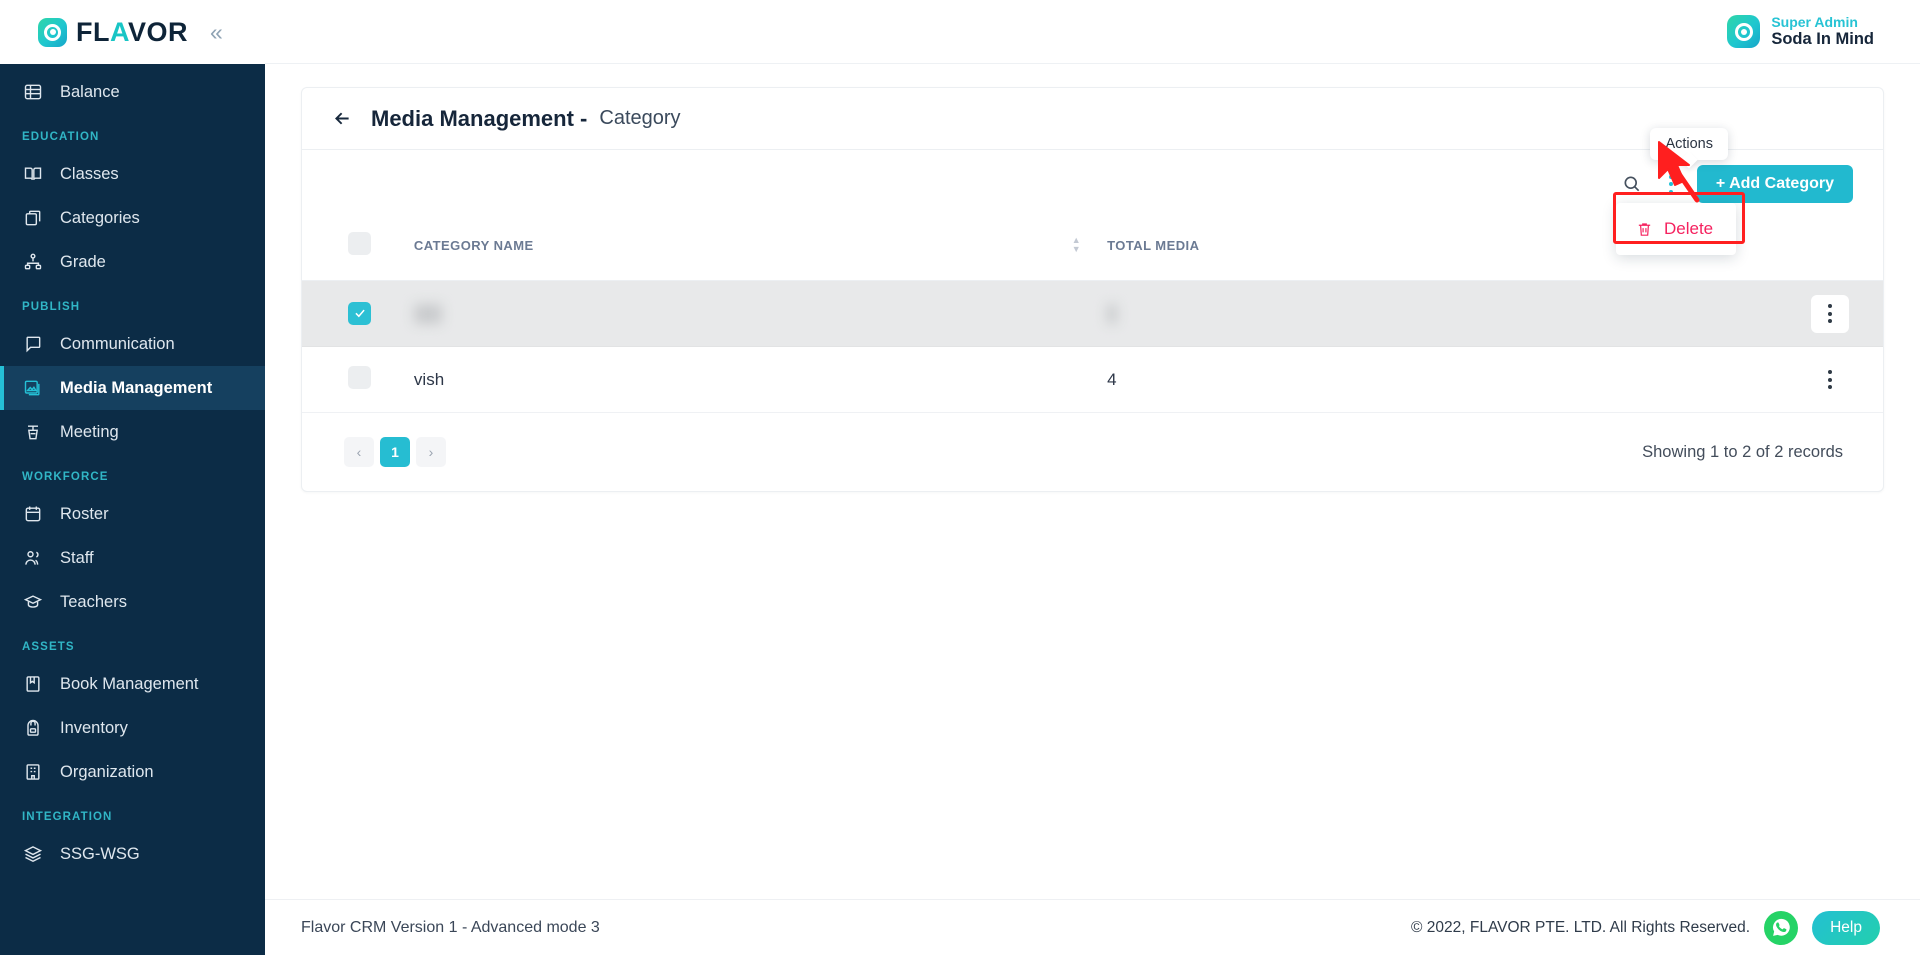 Image resolution: width=1920 pixels, height=955 pixels. Describe the element at coordinates (132, 514) in the screenshot. I see `sidebar-item-roster: Roster` at that location.